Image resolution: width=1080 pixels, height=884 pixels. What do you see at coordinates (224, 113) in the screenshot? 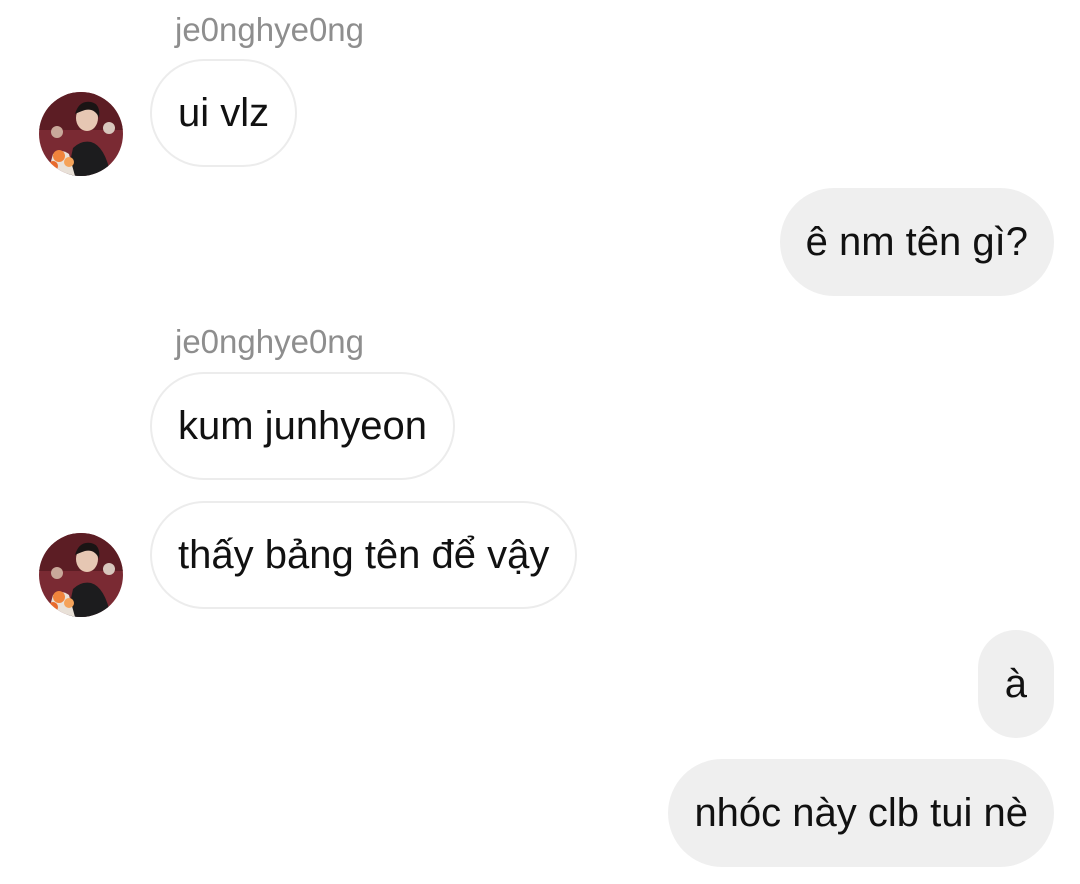
I see `message-bubble-incoming: ui vlz` at bounding box center [224, 113].